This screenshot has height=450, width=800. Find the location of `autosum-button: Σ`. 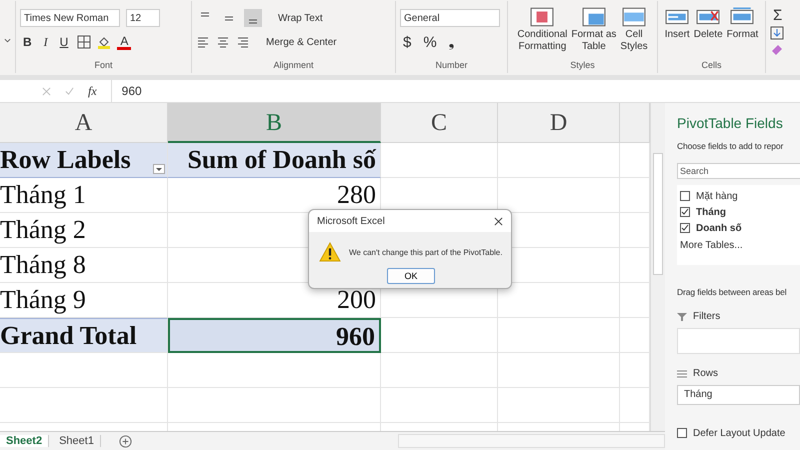

autosum-button: Σ is located at coordinates (783, 15).